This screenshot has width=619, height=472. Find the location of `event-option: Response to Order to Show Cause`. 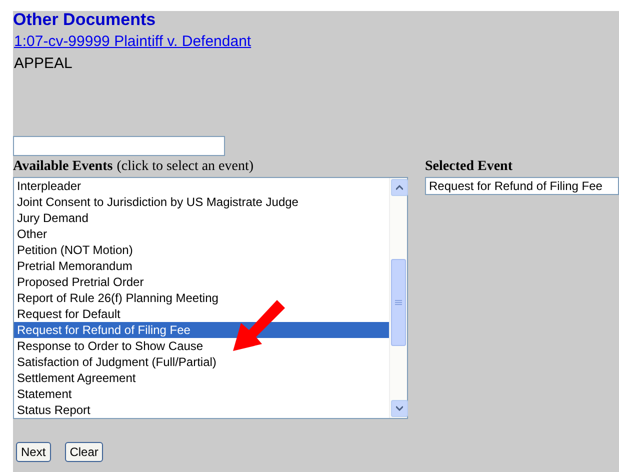

event-option: Response to Order to Show Cause is located at coordinates (201, 346).